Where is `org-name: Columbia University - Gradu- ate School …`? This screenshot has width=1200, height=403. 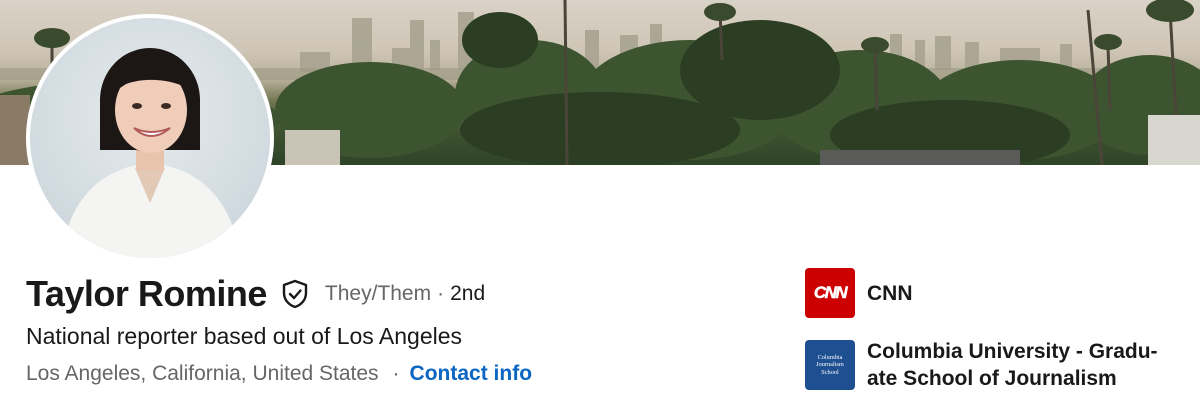
org-name: Columbia University - Gradu- ate School … is located at coordinates (1012, 365).